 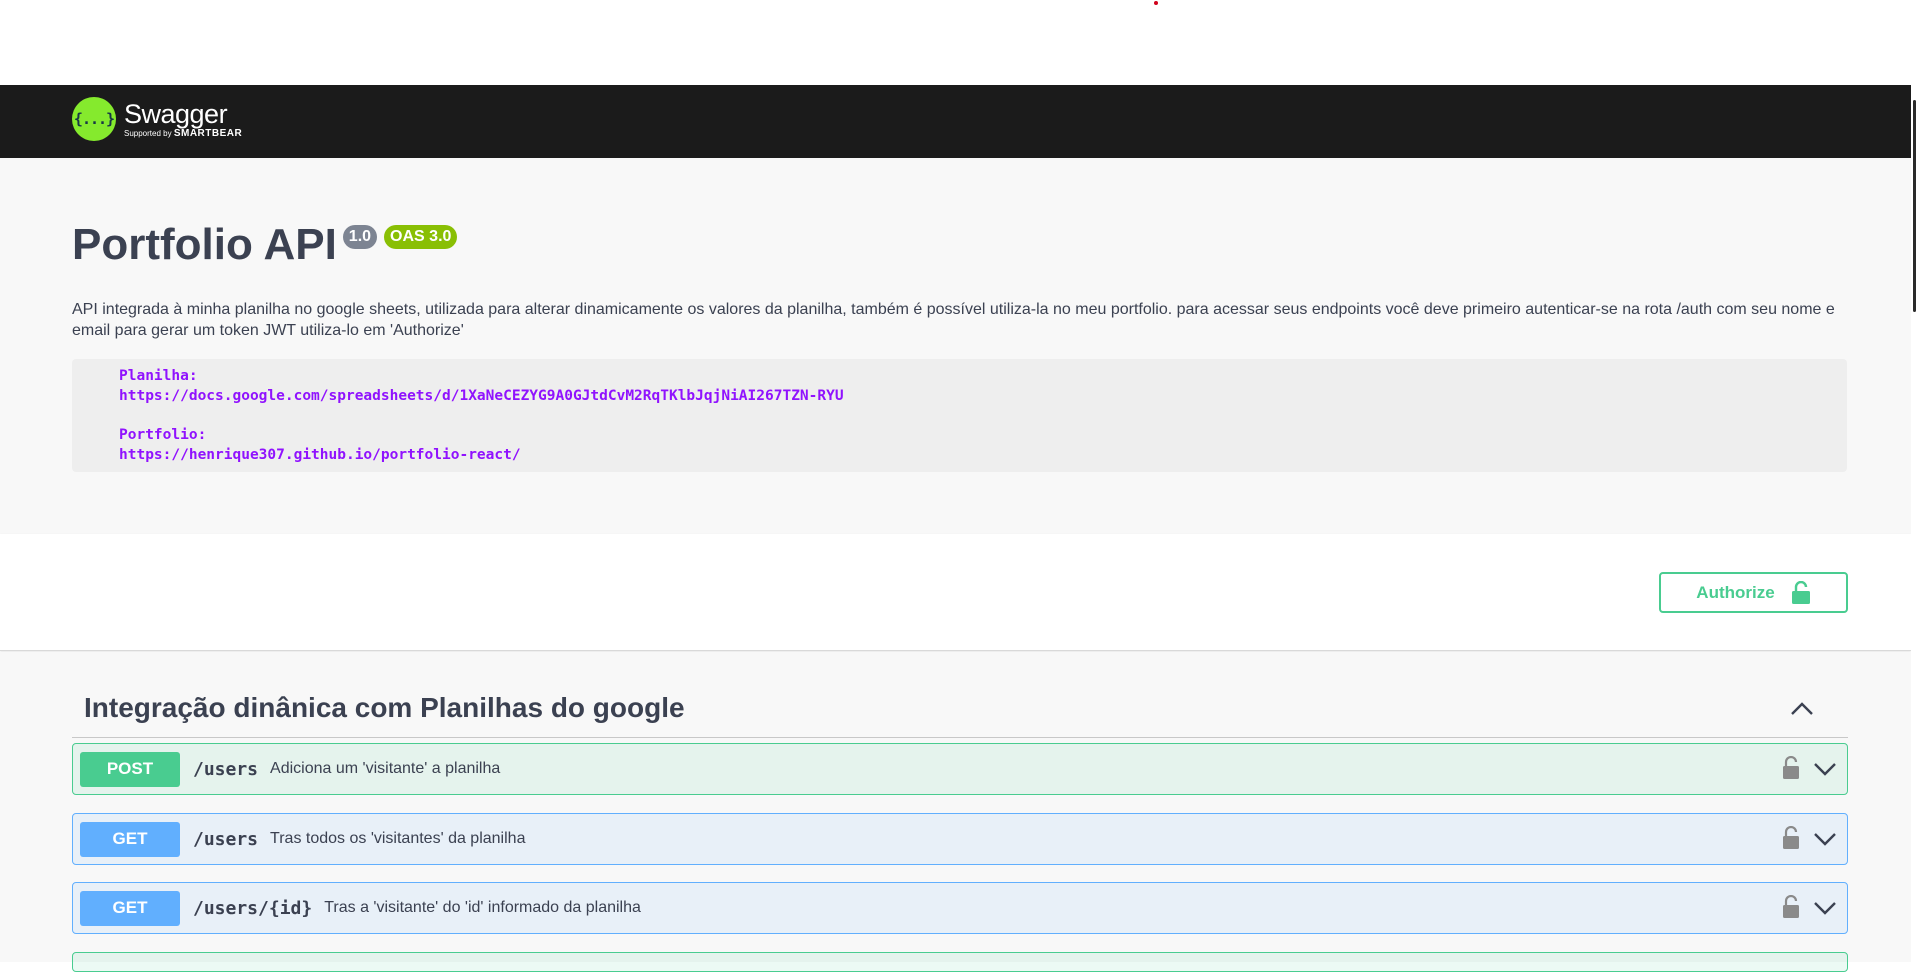 I want to click on logo-sub: Supported by SMARTBEAR, so click(x=183, y=133).